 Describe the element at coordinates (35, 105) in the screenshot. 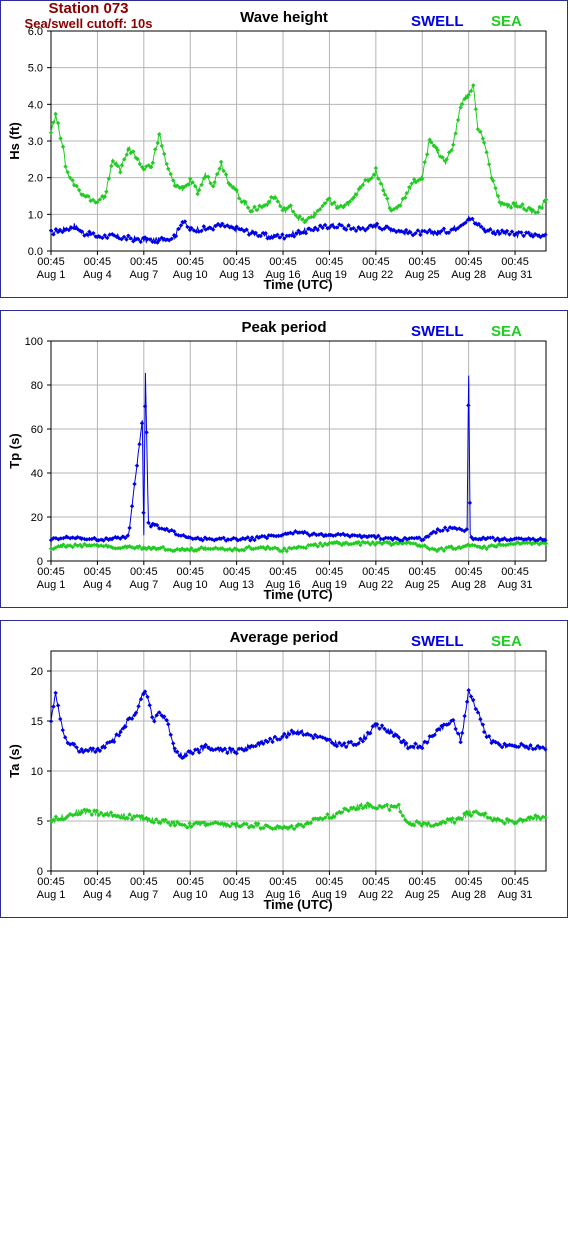

I see `y-tick-label: 4.0` at that location.